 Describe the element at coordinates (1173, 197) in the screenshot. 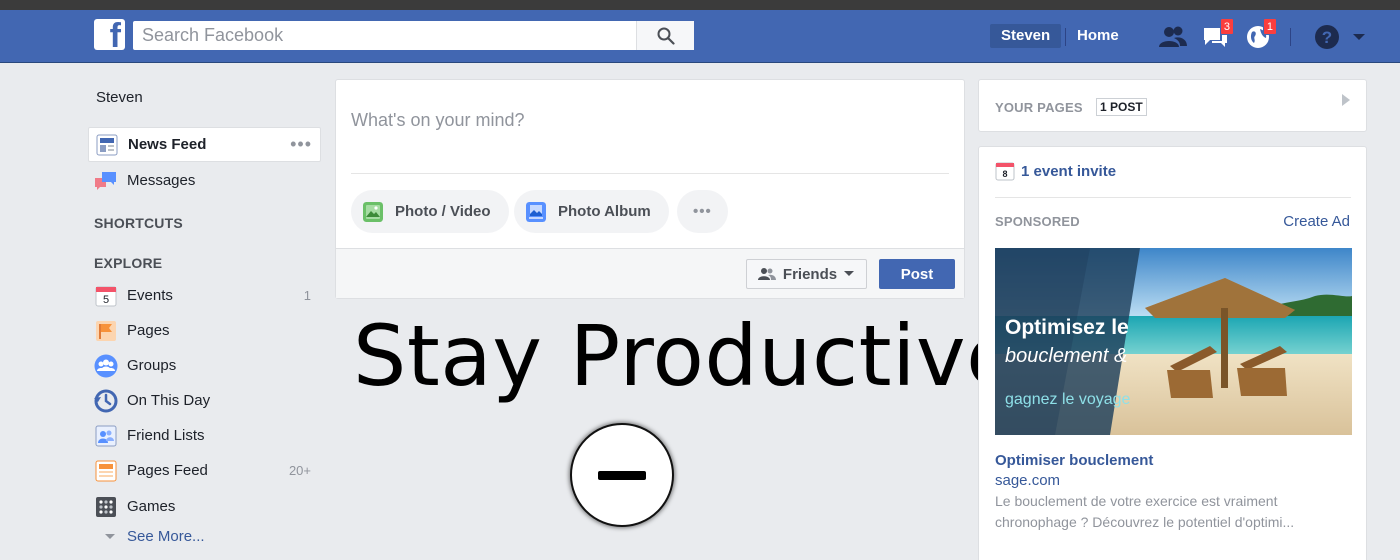

I see `card-divider` at that location.